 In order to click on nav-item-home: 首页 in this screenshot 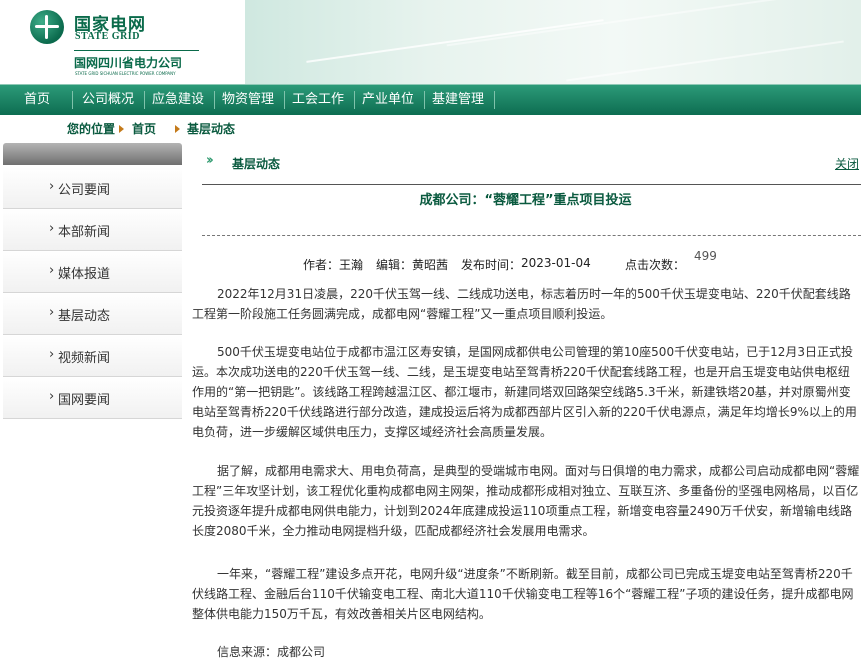, I will do `click(37, 100)`.